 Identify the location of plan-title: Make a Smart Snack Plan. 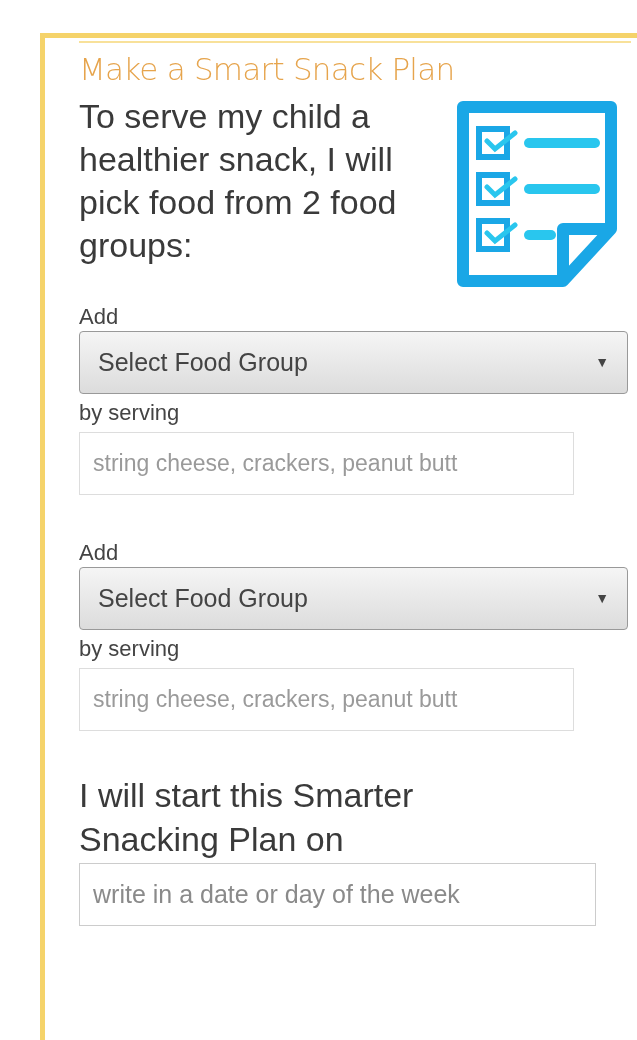
(267, 69).